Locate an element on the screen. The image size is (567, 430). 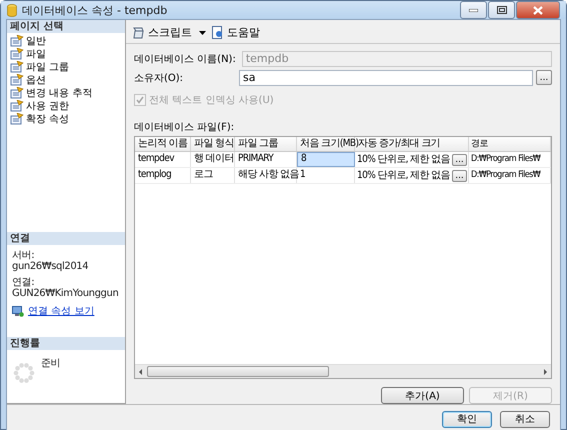
close-icon is located at coordinates (538, 10).